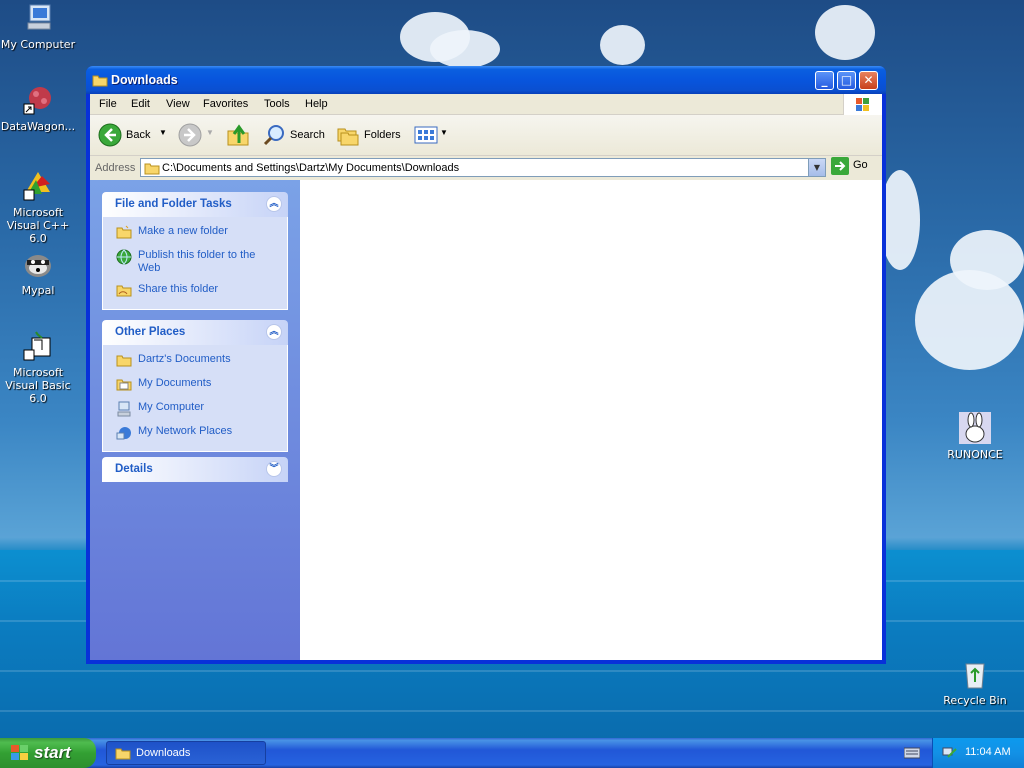  What do you see at coordinates (912, 754) in the screenshot?
I see `keyboard-icon` at bounding box center [912, 754].